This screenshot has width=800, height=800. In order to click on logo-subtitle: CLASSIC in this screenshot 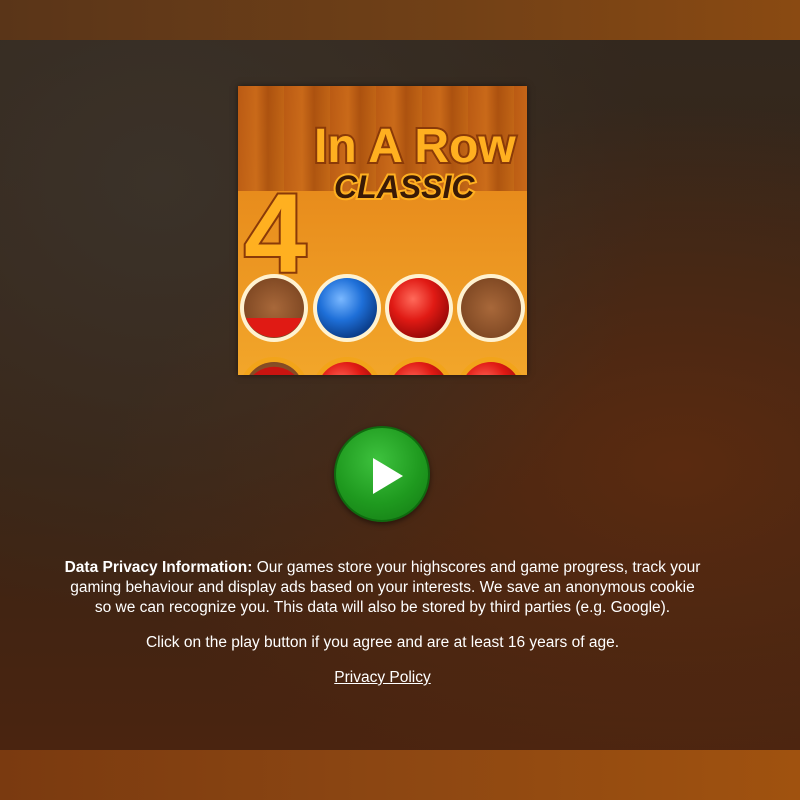, I will do `click(404, 187)`.